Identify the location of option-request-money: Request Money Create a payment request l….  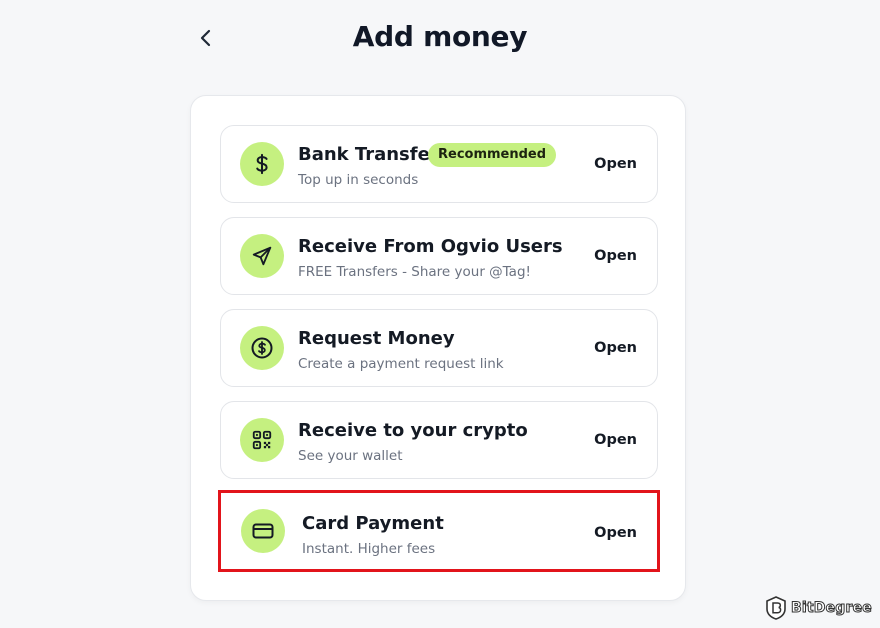
(439, 348).